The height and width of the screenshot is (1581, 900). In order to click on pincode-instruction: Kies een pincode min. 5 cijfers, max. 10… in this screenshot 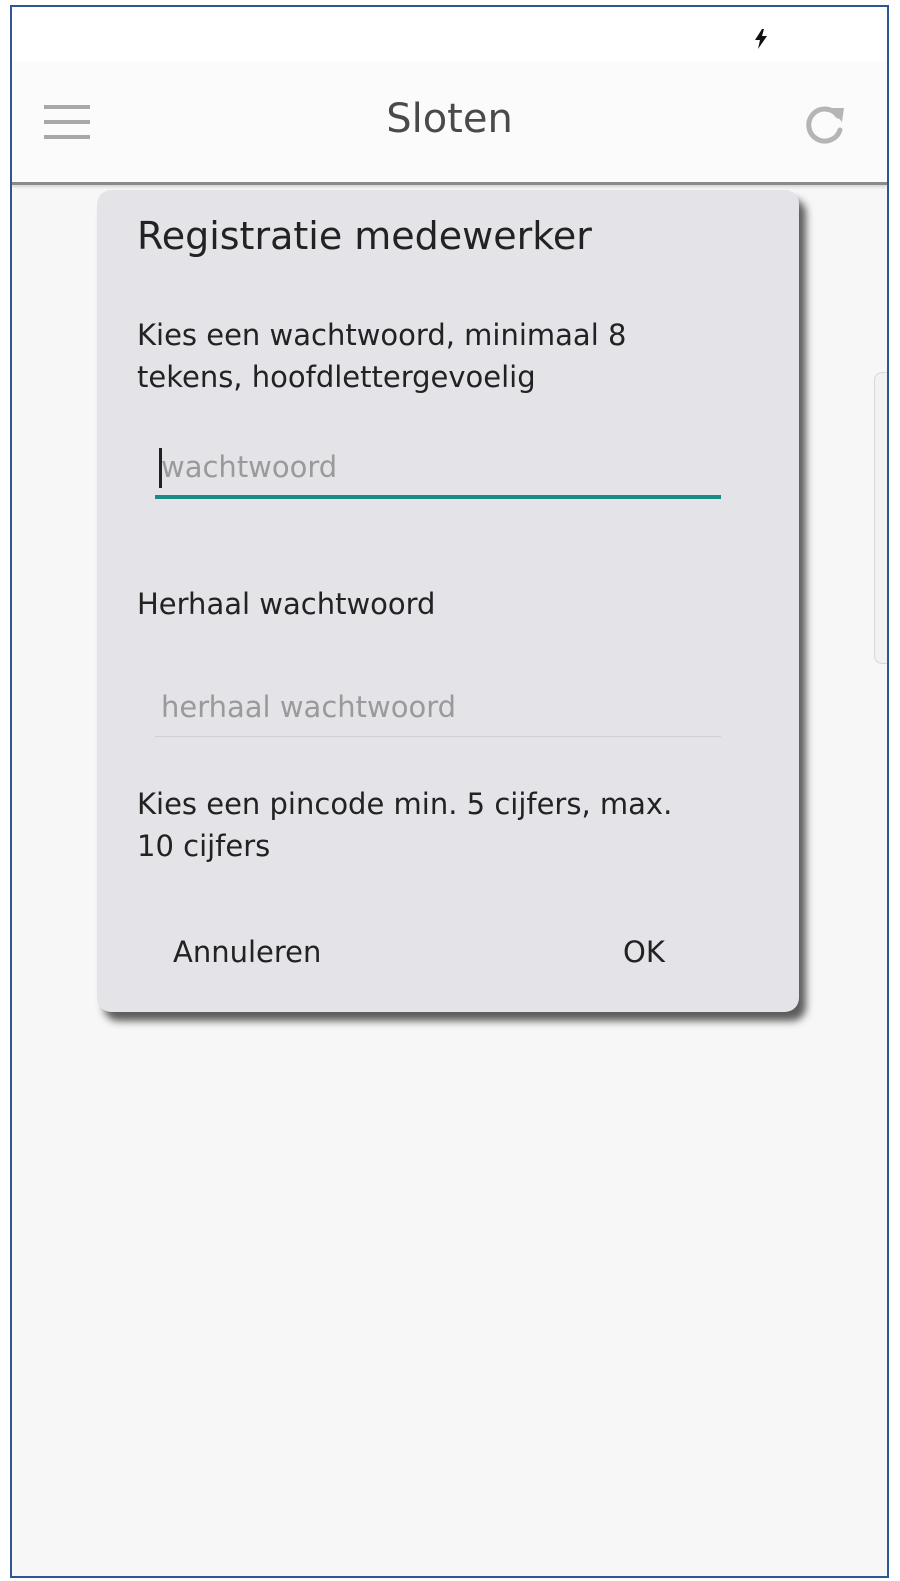, I will do `click(405, 825)`.